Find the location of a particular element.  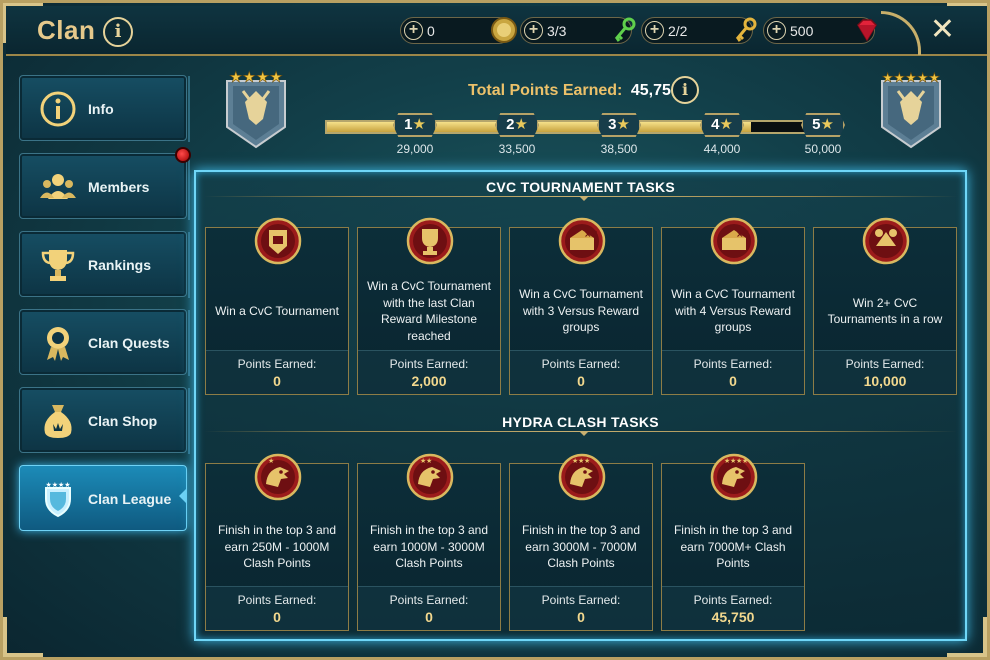

info-icon is located at coordinates (58, 109).